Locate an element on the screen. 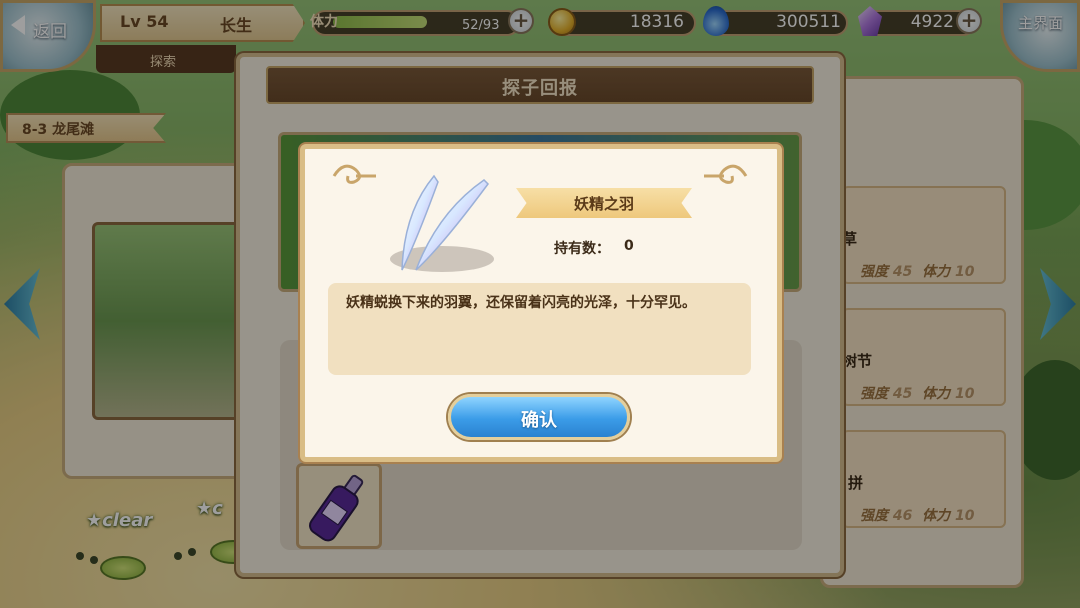  item-description: 妖精蜕换下来的羽翼，还保留着闪亮的光泽，十分罕见。 is located at coordinates (521, 303).